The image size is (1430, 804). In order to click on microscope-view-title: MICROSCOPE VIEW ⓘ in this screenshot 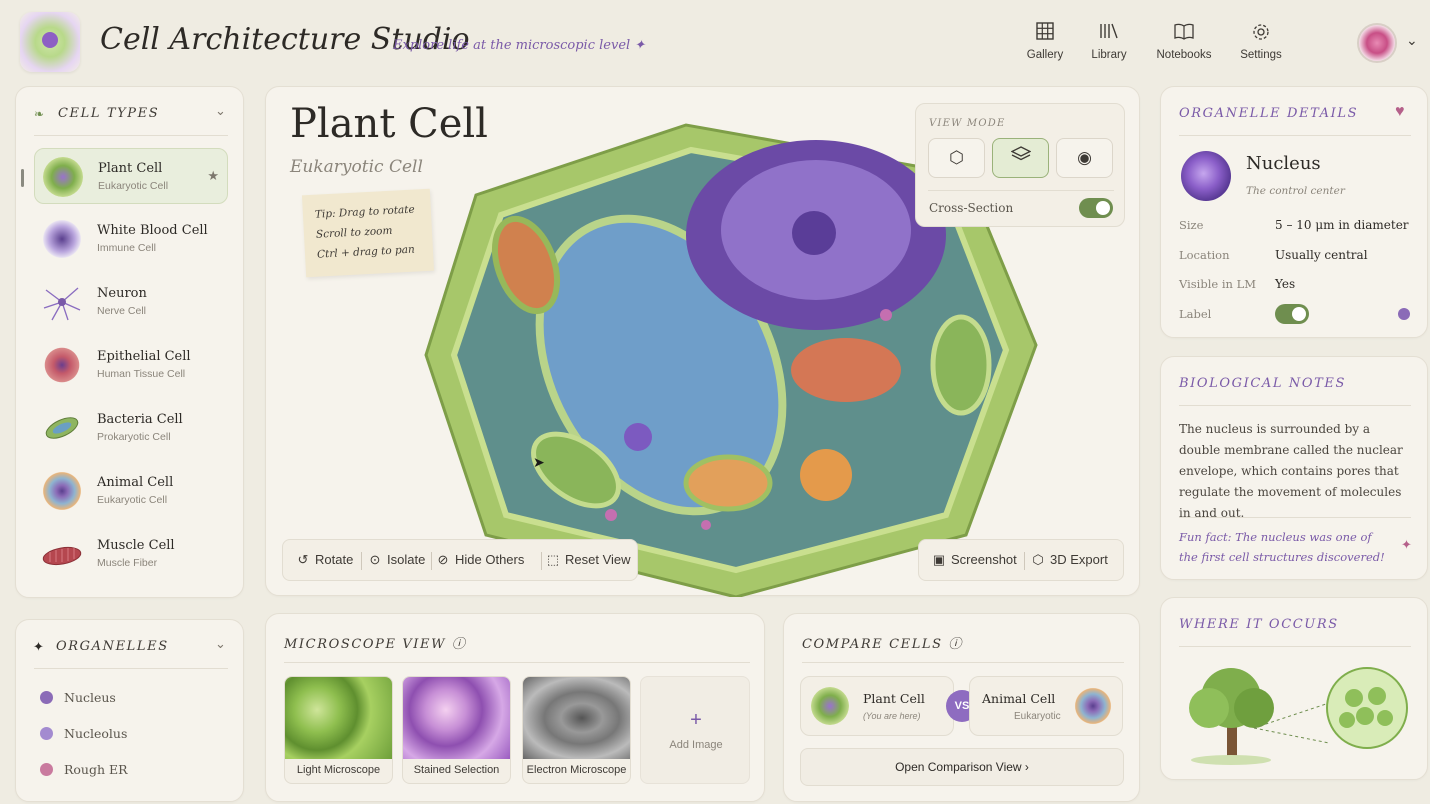, I will do `click(375, 642)`.